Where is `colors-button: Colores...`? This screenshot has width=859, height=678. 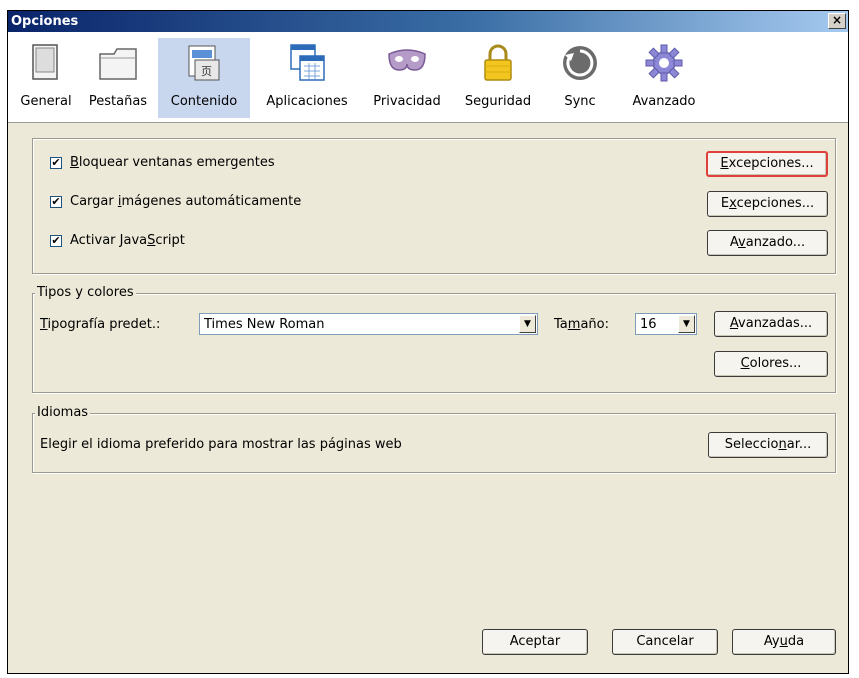
colors-button: Colores... is located at coordinates (771, 364).